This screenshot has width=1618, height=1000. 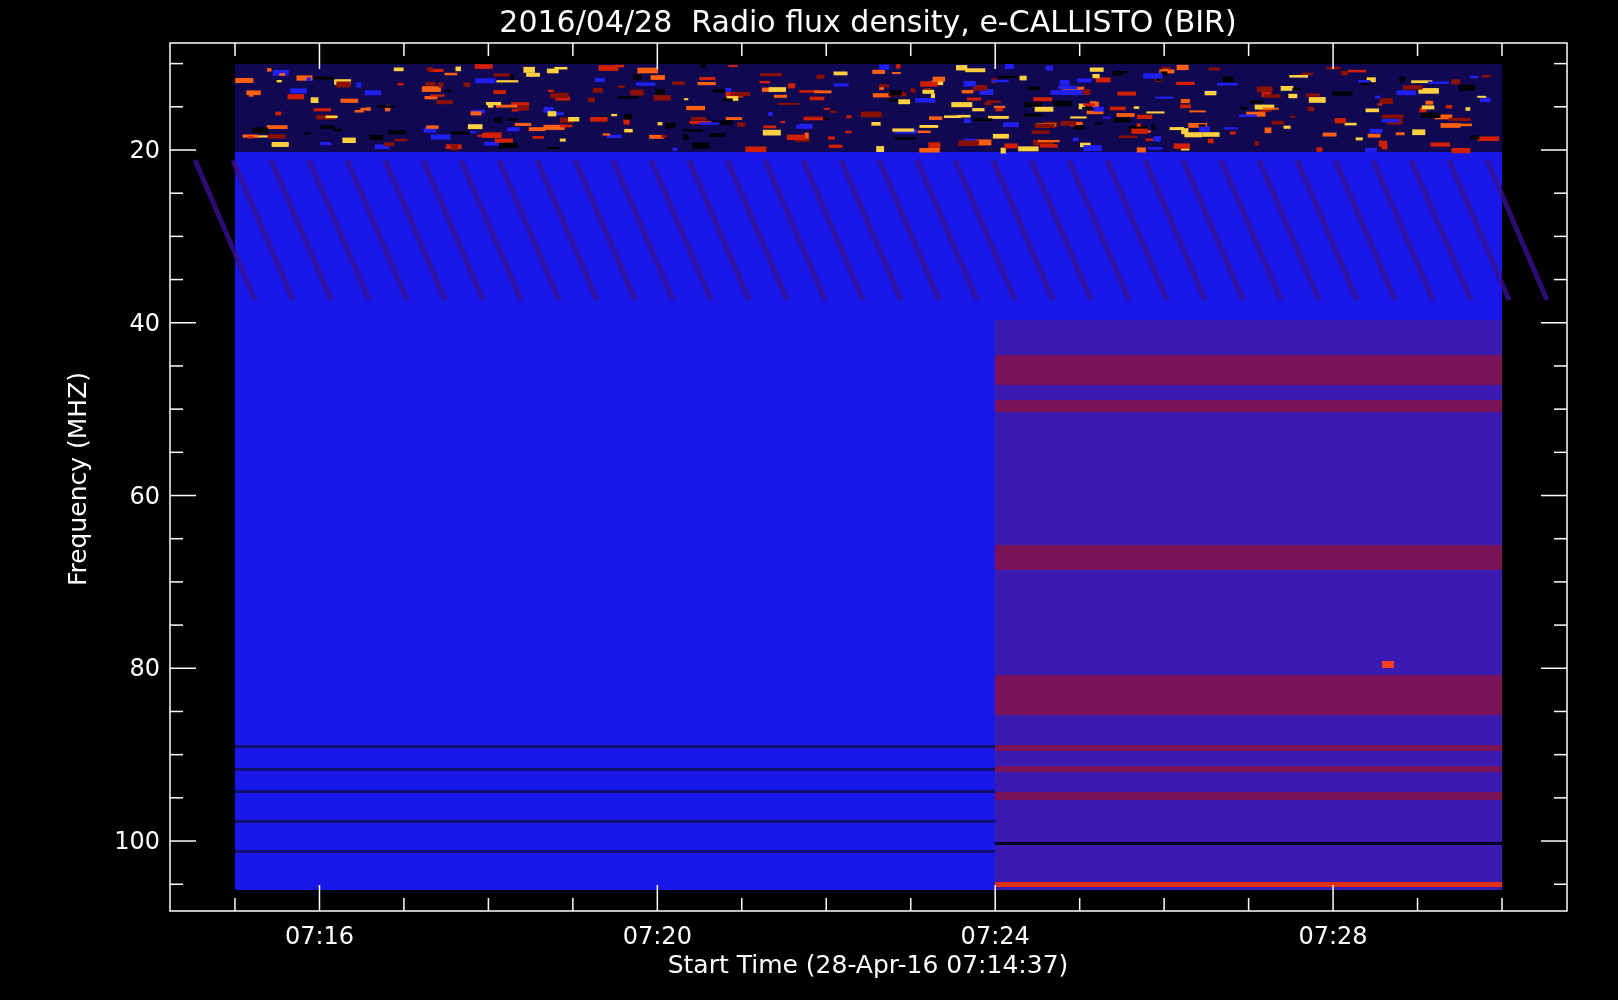 What do you see at coordinates (144, 668) in the screenshot?
I see `tick-label: 80` at bounding box center [144, 668].